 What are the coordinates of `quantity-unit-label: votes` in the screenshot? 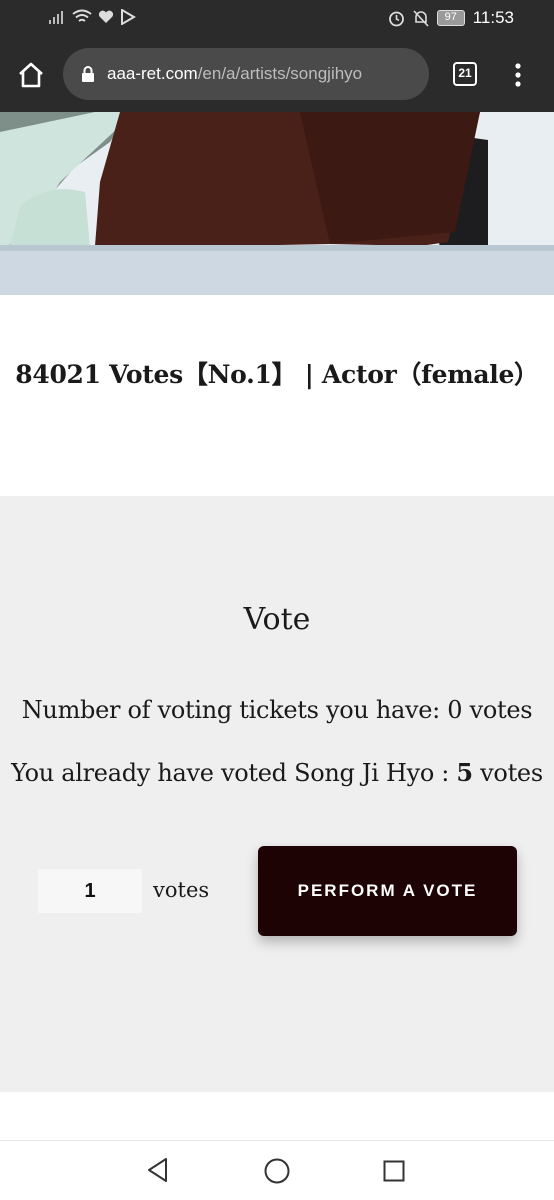 It's located at (181, 890).